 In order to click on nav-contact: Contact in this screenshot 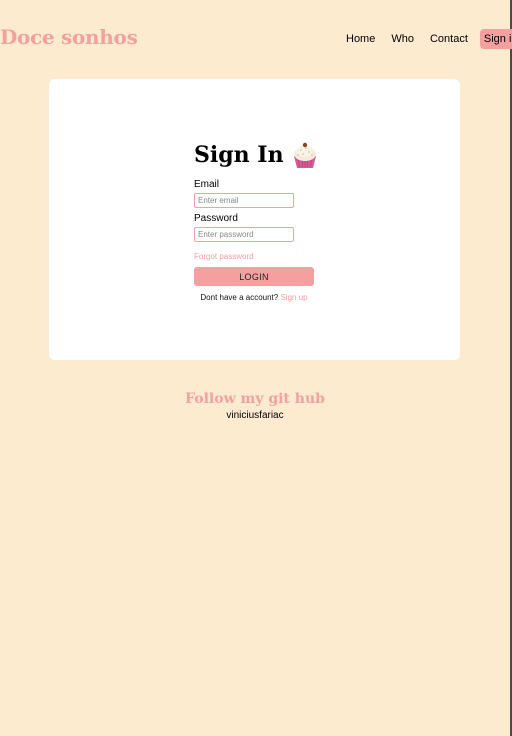, I will do `click(449, 39)`.